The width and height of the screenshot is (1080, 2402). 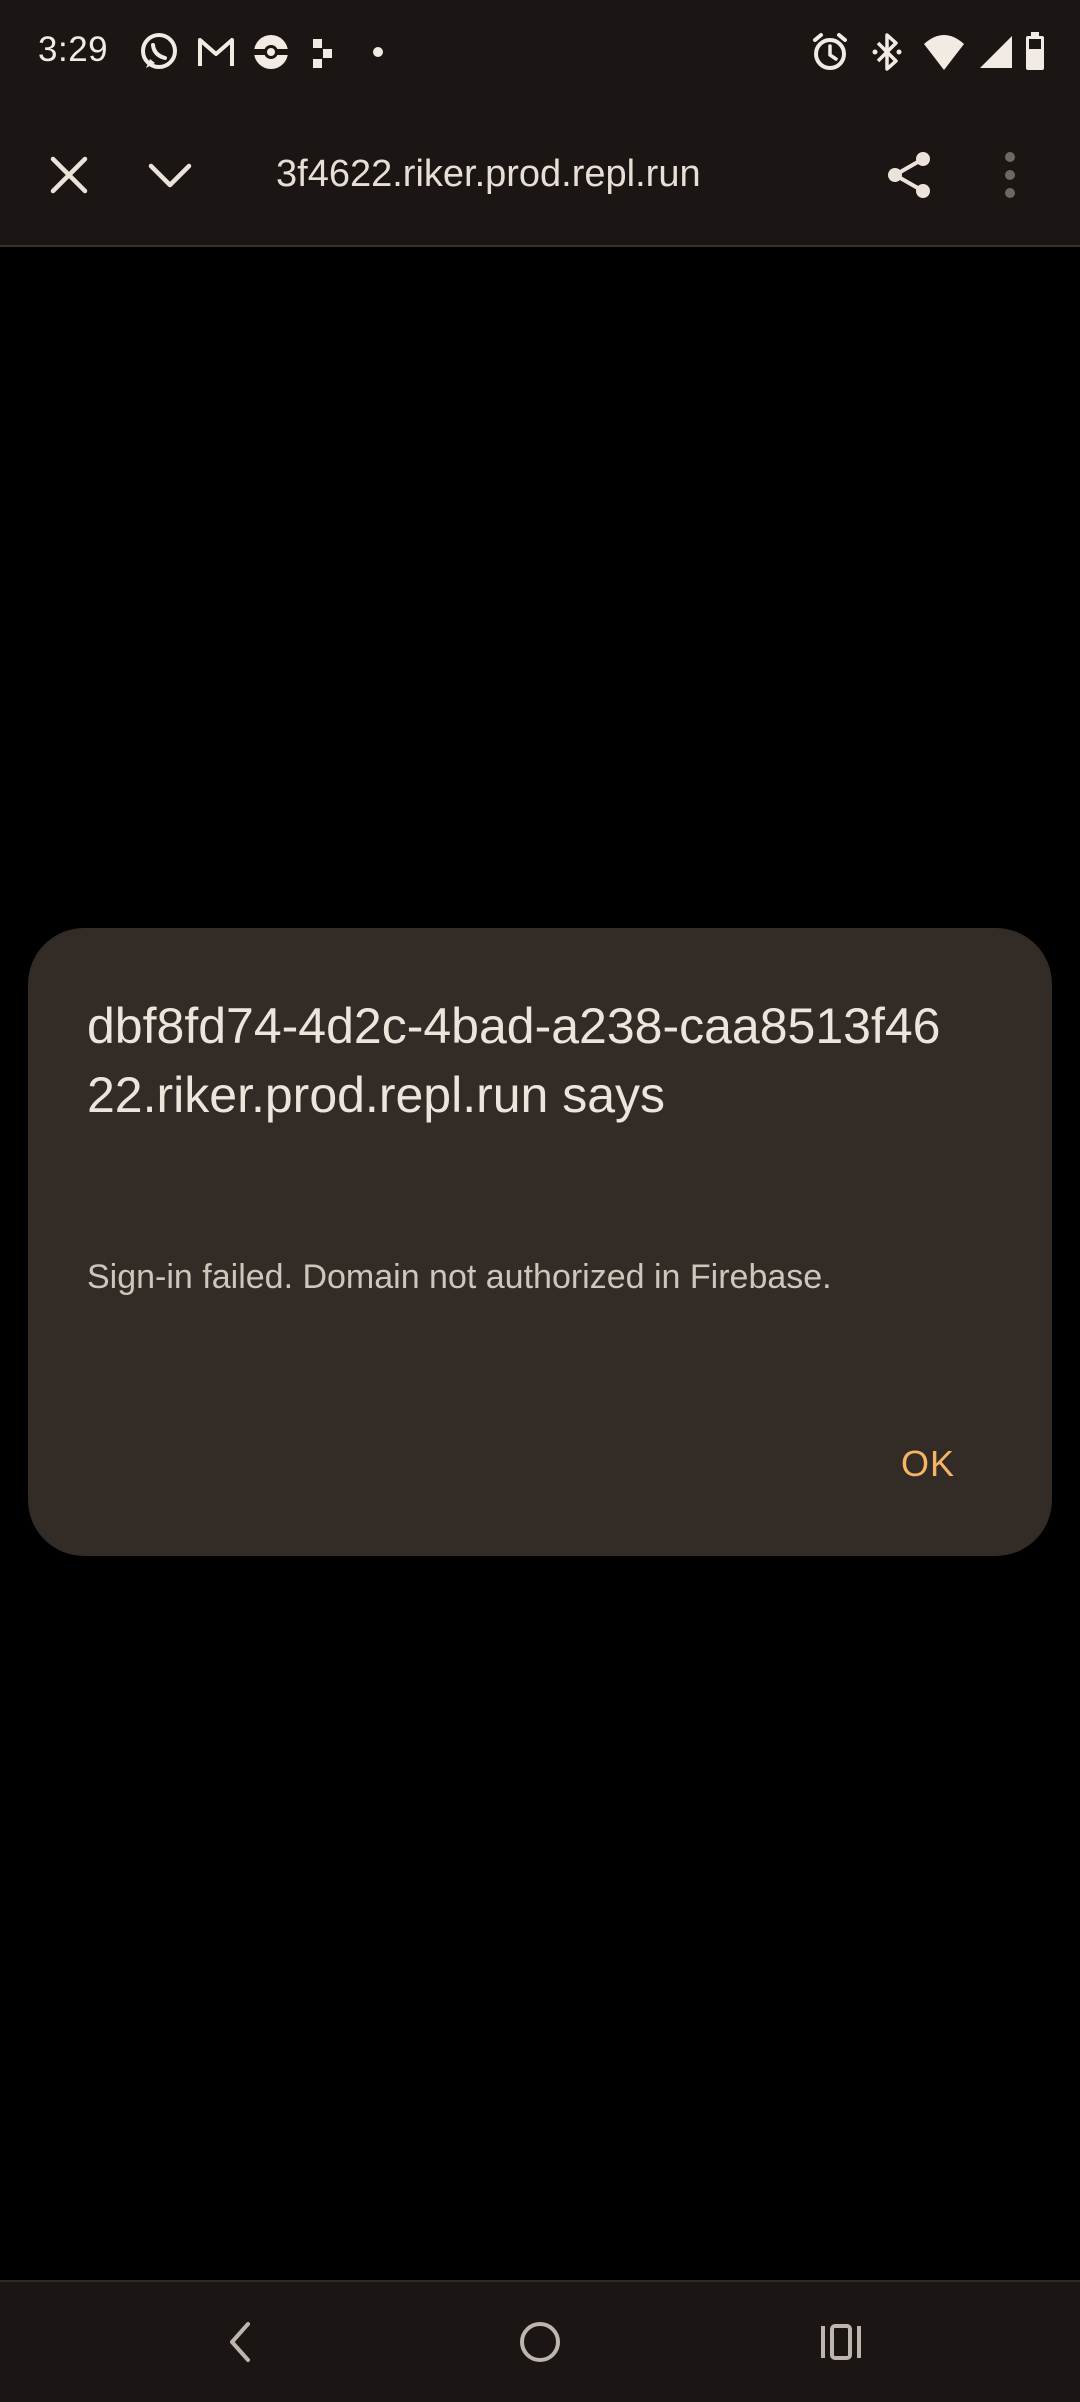 What do you see at coordinates (928, 1464) in the screenshot?
I see `ok-button: OK` at bounding box center [928, 1464].